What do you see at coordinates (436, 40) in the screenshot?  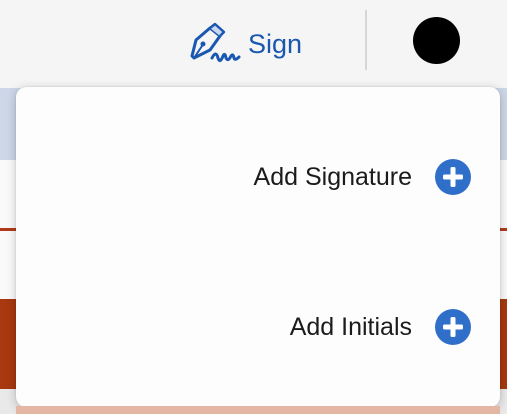 I see `avatar` at bounding box center [436, 40].